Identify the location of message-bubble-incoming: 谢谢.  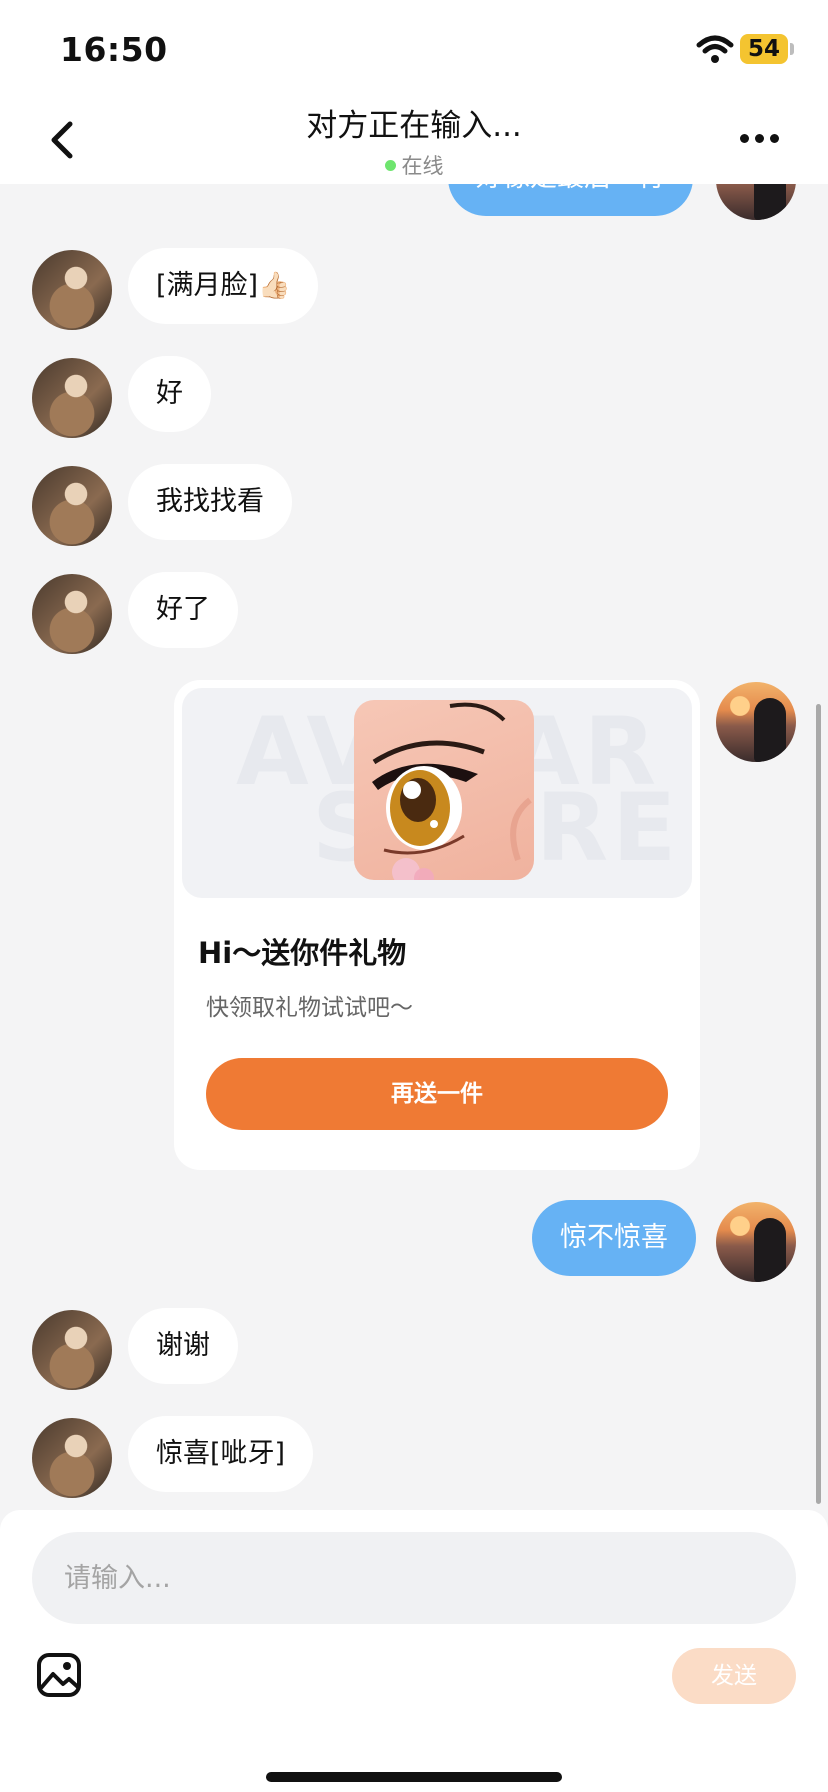
(183, 1346).